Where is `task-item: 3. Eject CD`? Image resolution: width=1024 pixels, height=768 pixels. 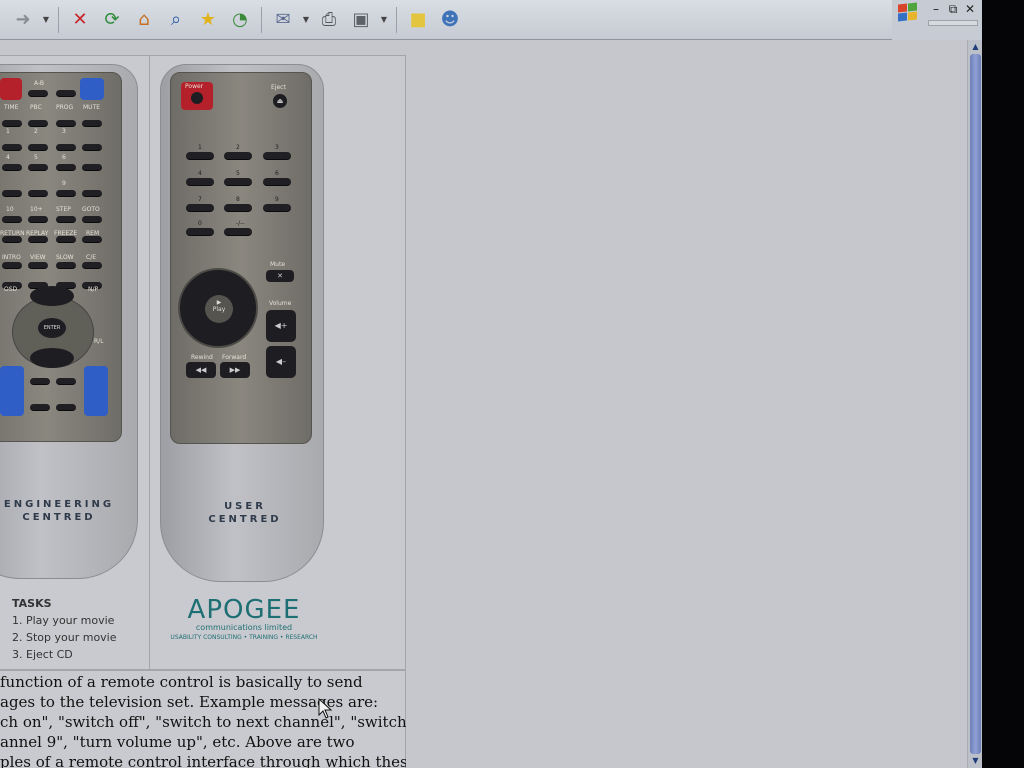
task-item: 3. Eject CD is located at coordinates (42, 654).